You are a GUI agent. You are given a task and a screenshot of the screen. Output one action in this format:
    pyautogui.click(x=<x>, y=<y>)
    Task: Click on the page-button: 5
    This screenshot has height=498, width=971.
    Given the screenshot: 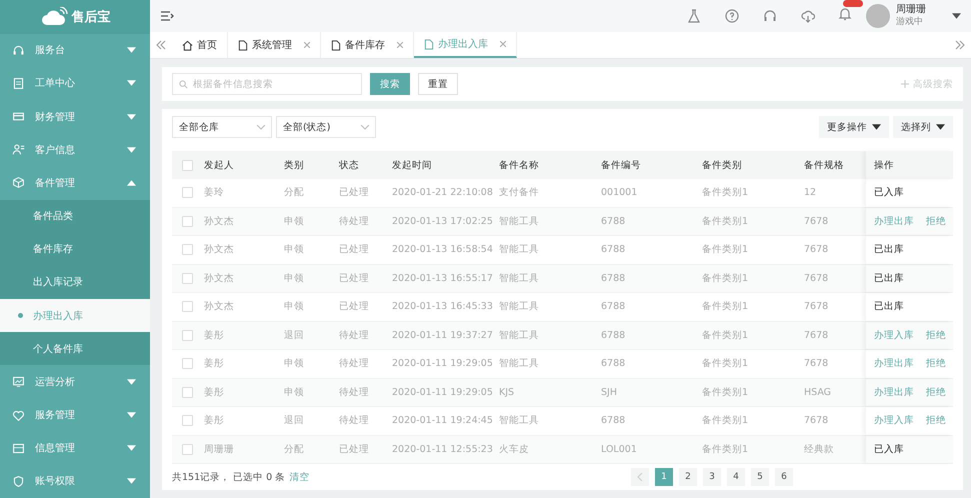 What is the action you would take?
    pyautogui.click(x=760, y=477)
    